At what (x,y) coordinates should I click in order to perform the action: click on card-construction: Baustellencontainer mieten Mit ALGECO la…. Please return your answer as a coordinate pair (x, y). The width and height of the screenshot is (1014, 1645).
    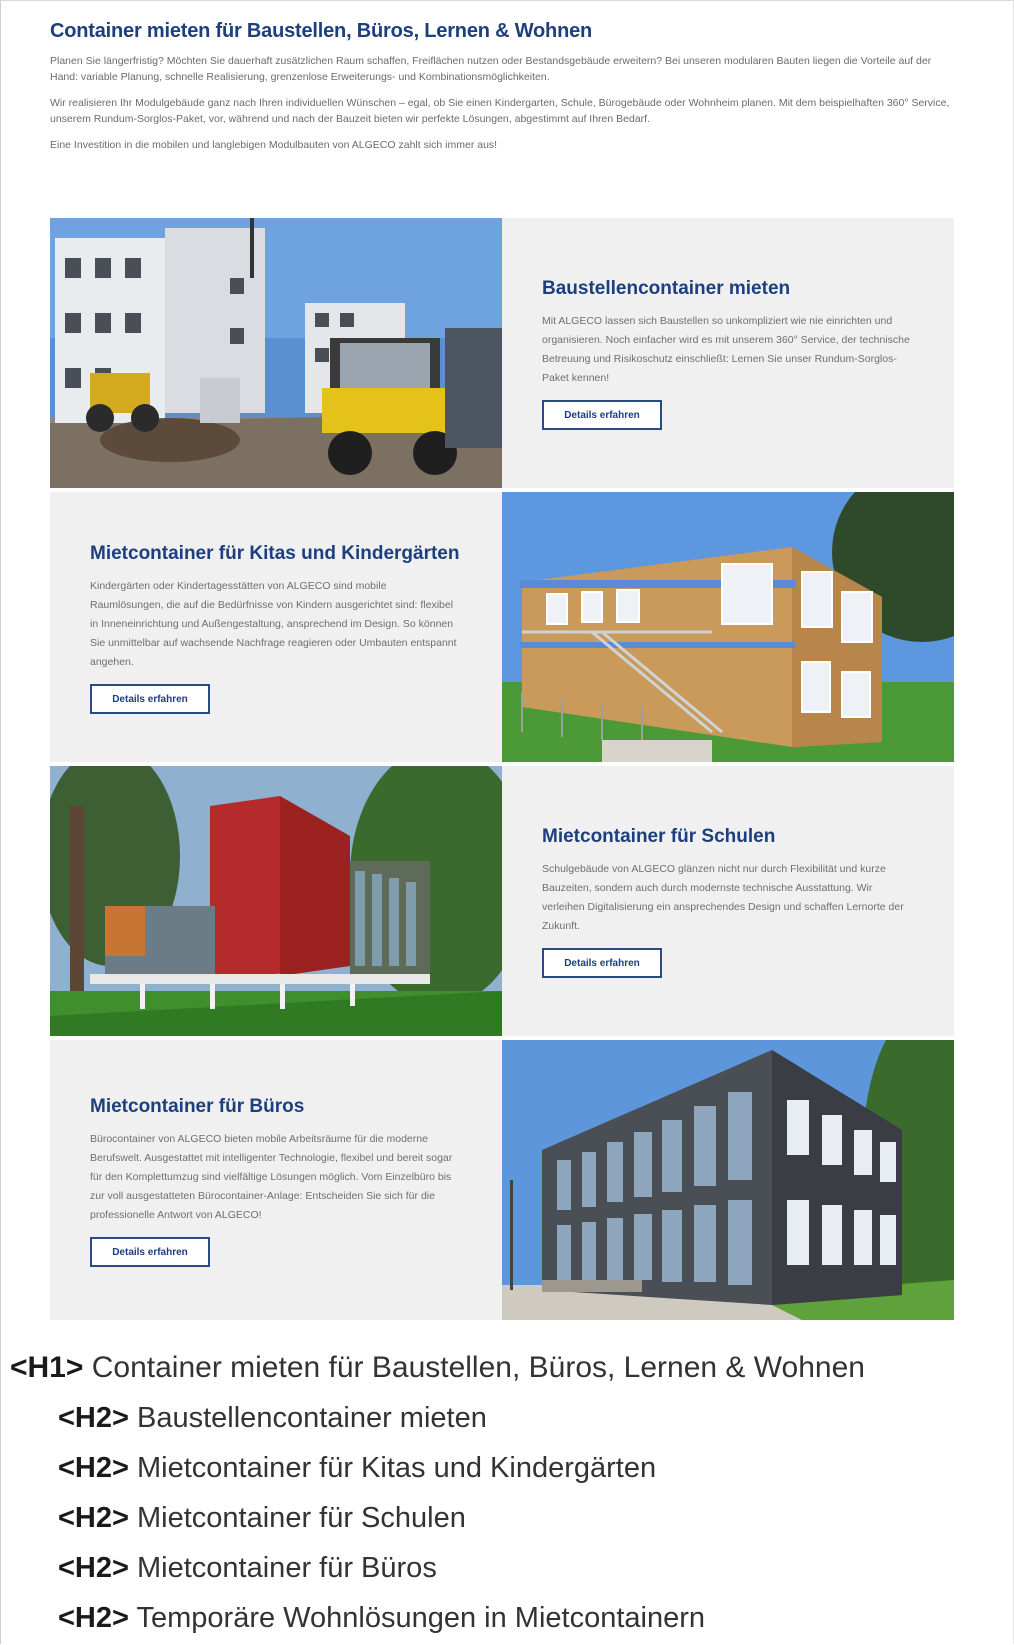
    Looking at the image, I should click on (728, 353).